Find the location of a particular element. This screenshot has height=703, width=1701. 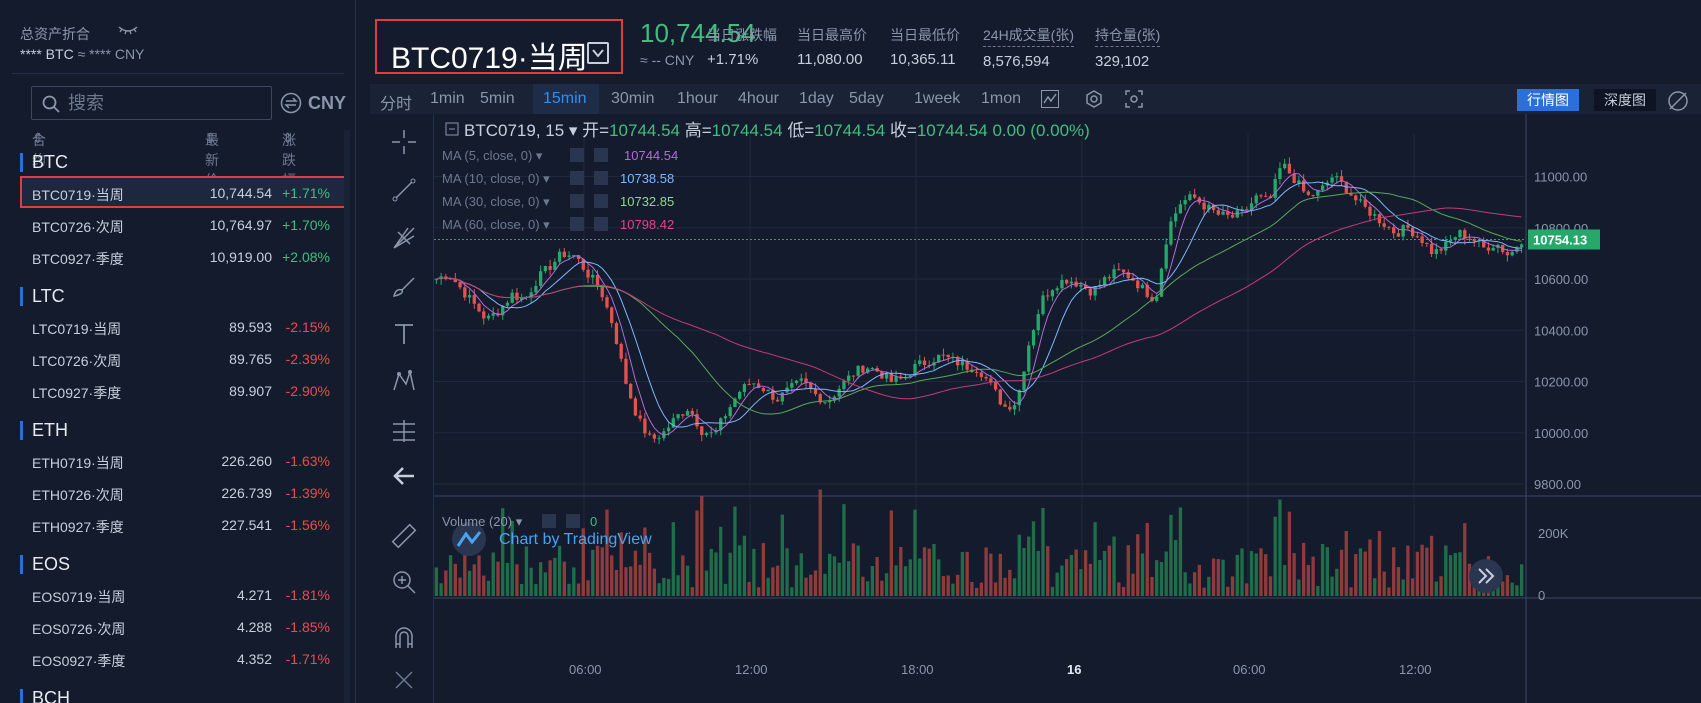

currency-toggle: CNY is located at coordinates (313, 103).